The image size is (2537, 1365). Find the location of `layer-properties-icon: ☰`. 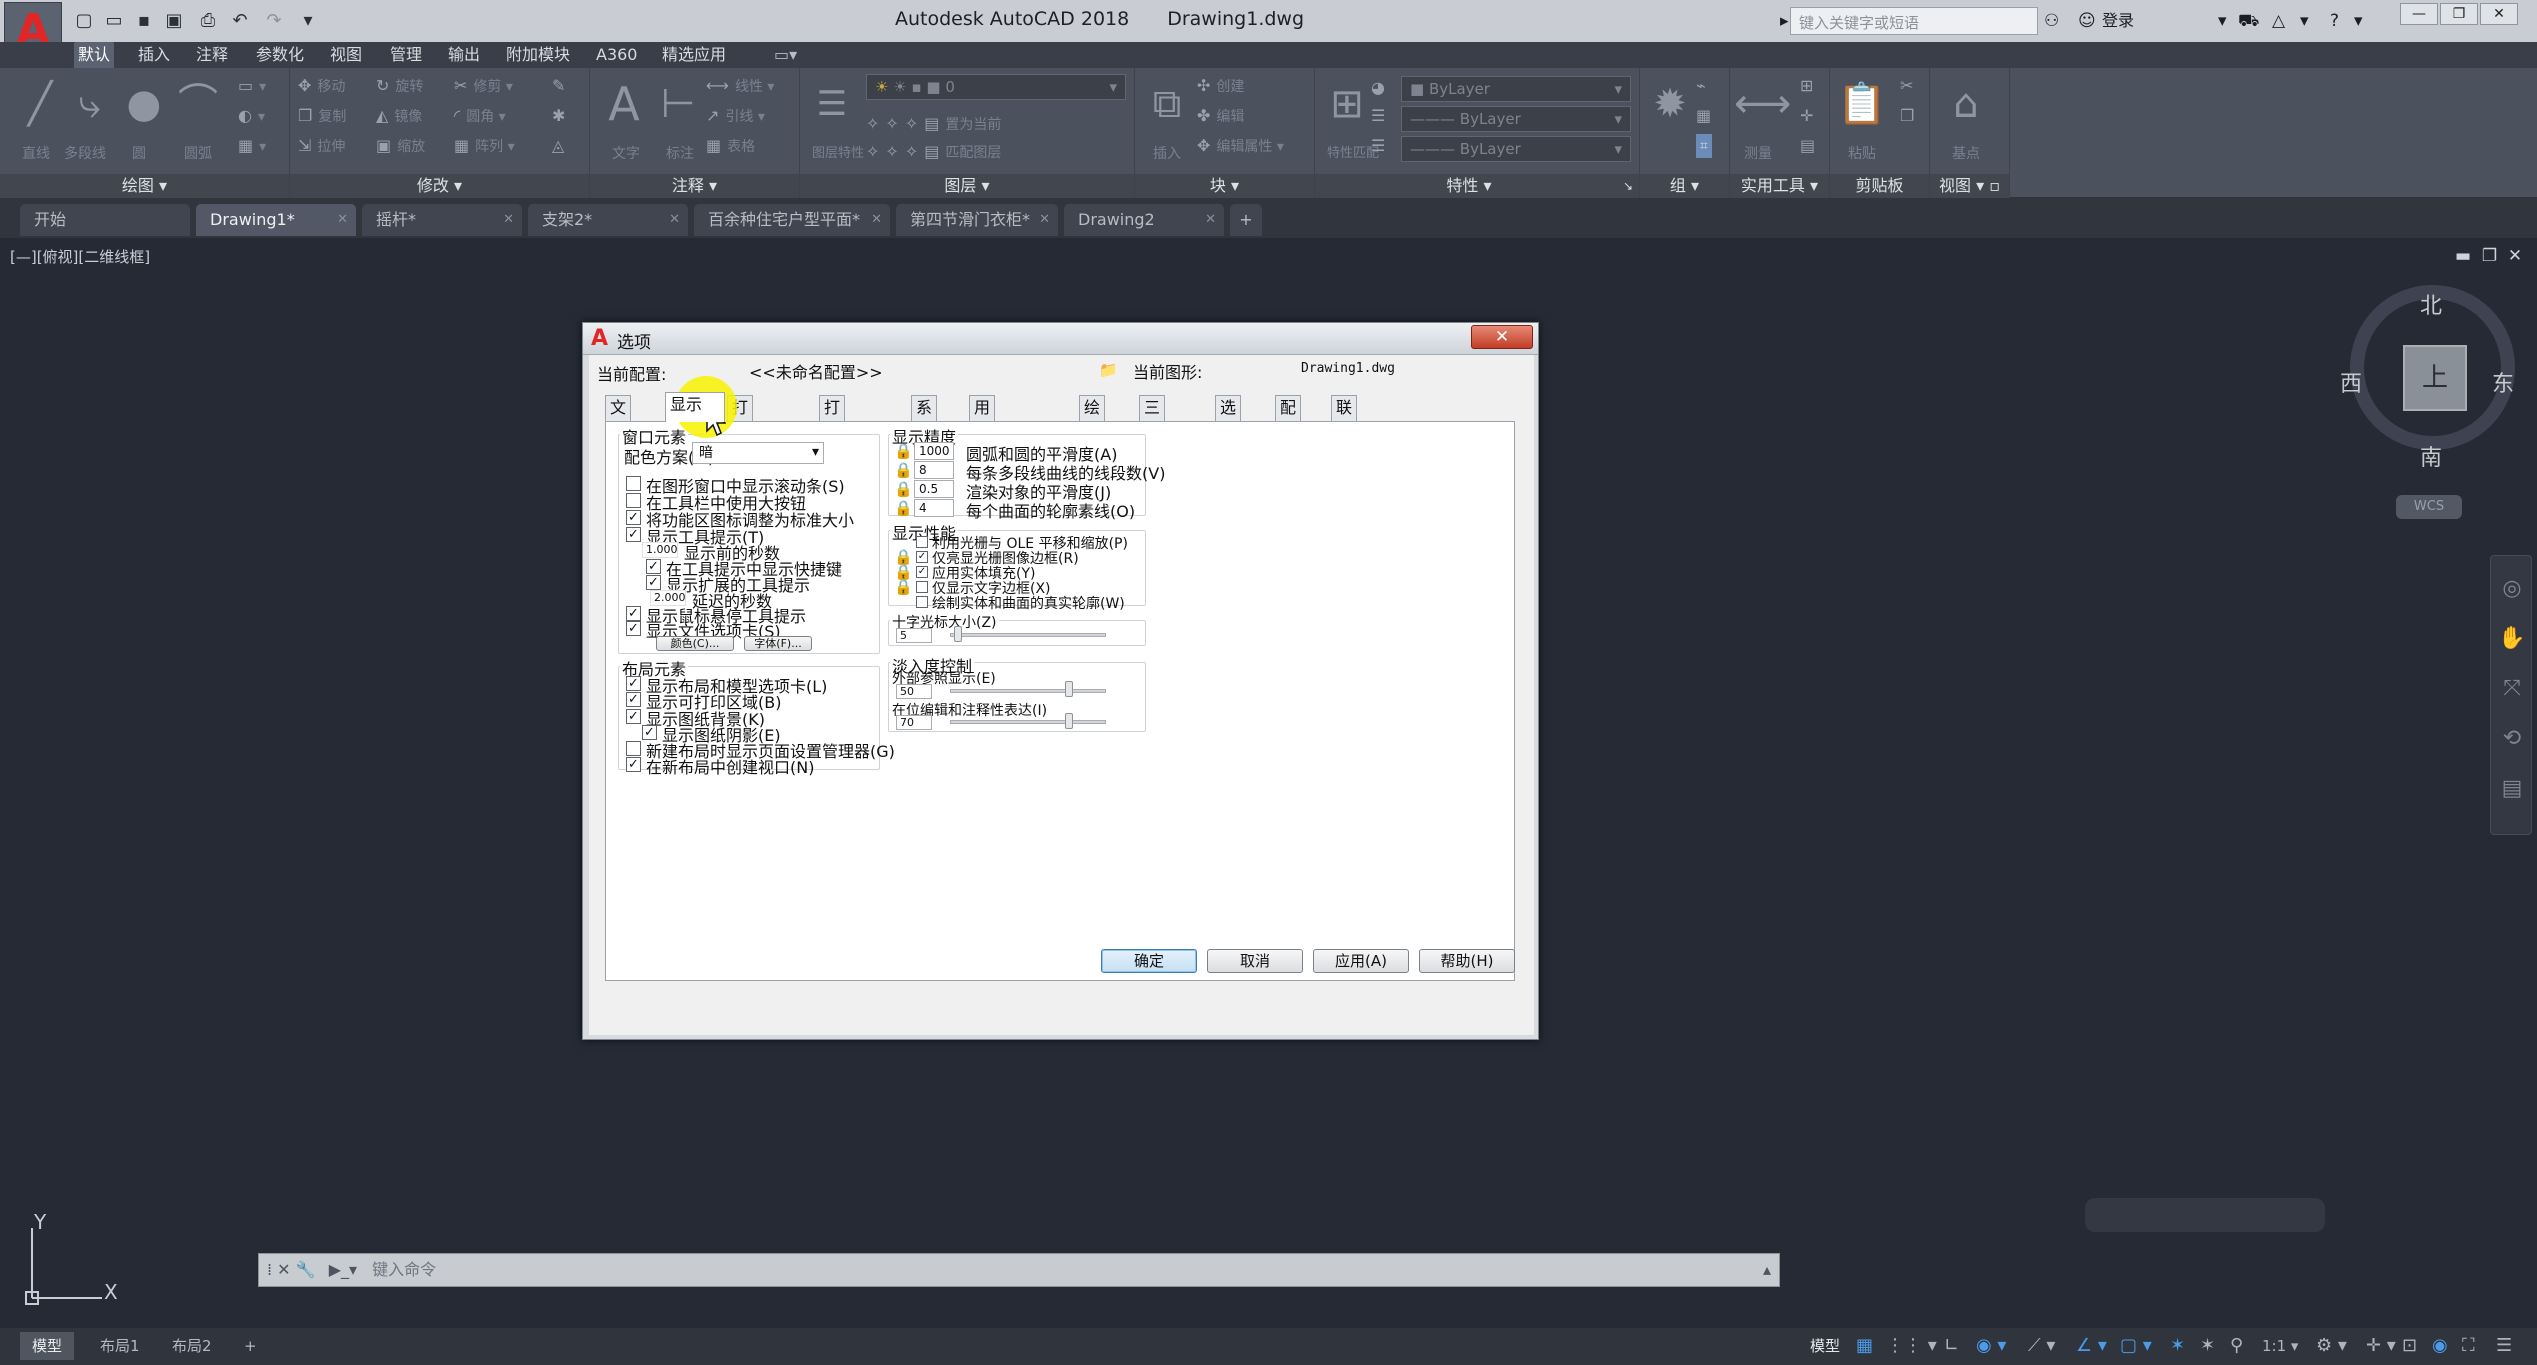

layer-properties-icon: ☰ is located at coordinates (832, 108).